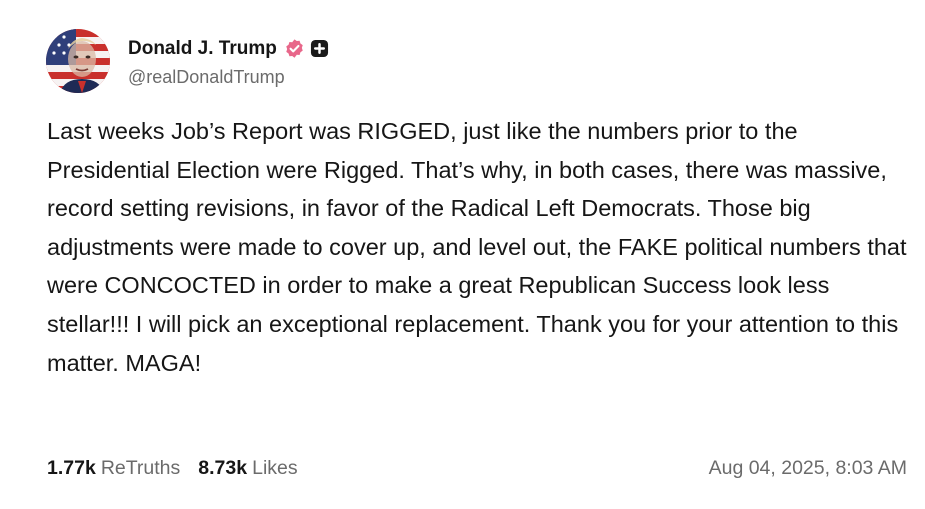 Image resolution: width=925 pixels, height=509 pixels. I want to click on post-header: Donald J. Trump @realDonaldTrump, so click(187, 61).